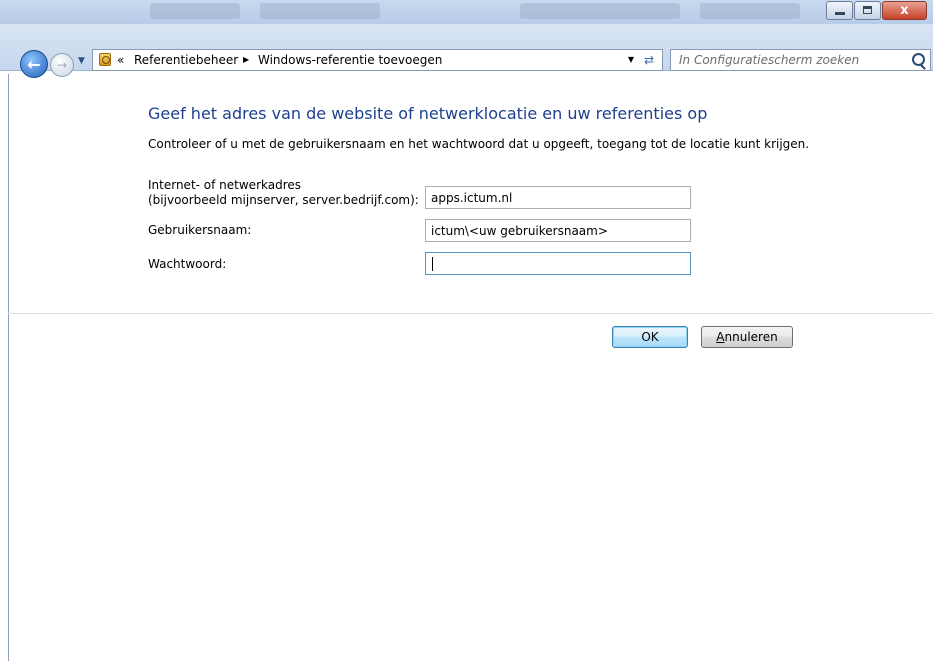  I want to click on breadcrumb-item-referentiebeheer: Referentiebeheer, so click(186, 60).